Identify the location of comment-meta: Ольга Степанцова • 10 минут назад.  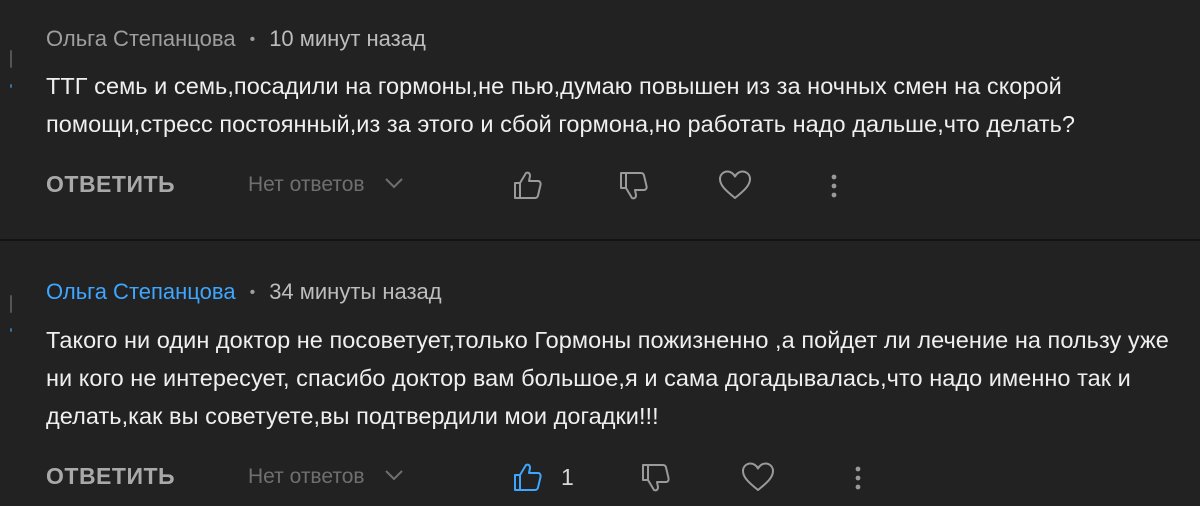
(236, 39).